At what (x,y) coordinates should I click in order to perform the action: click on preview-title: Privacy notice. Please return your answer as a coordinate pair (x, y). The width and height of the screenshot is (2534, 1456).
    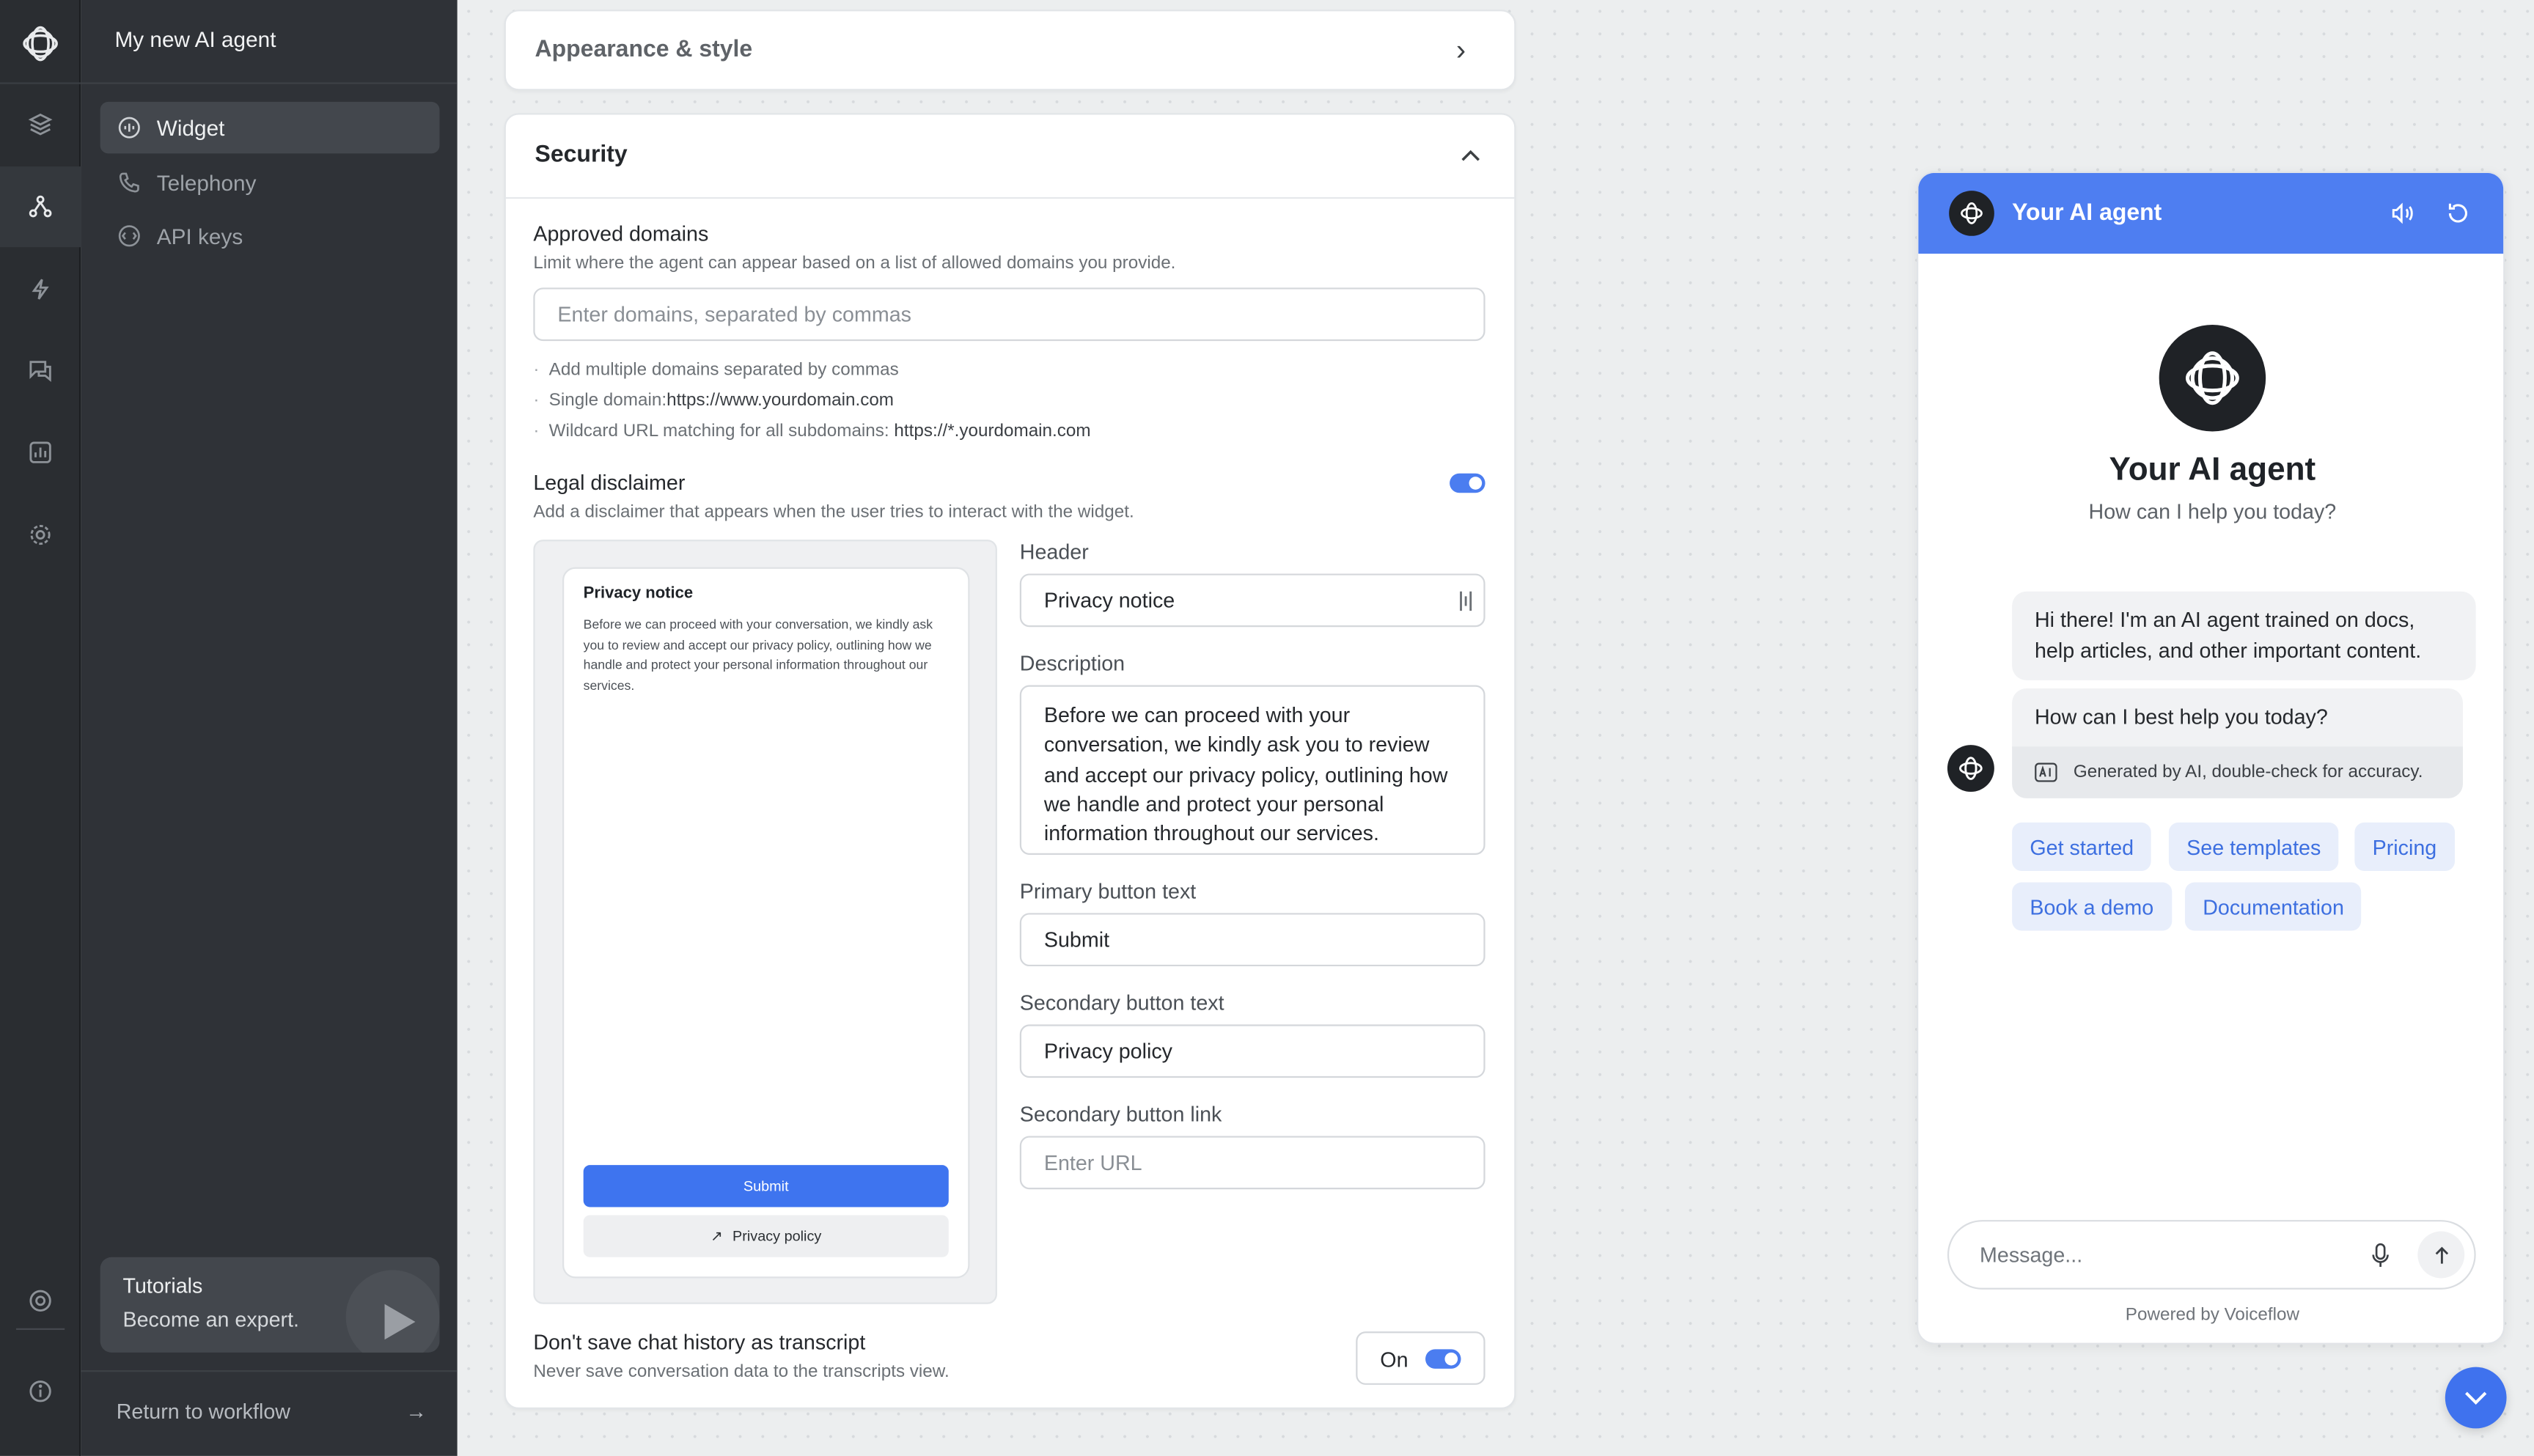
    Looking at the image, I should click on (638, 593).